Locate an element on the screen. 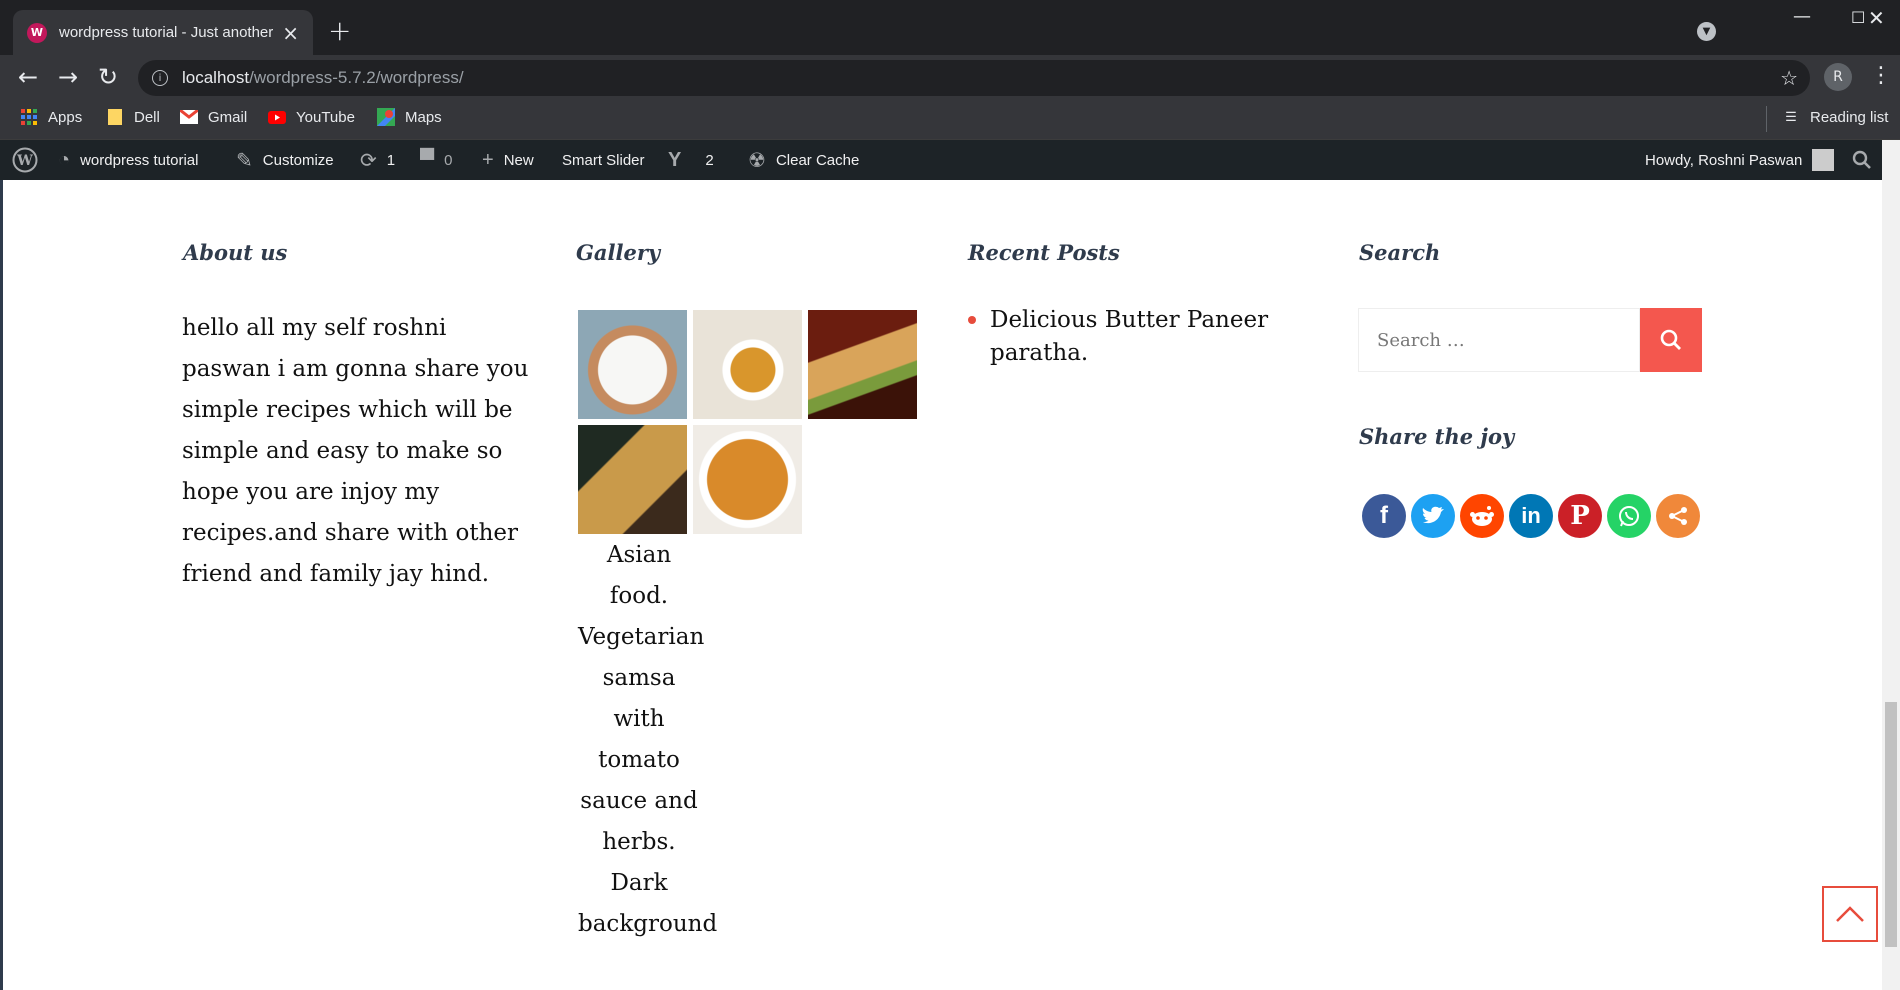  gallery-image-wrap is located at coordinates (862, 364).